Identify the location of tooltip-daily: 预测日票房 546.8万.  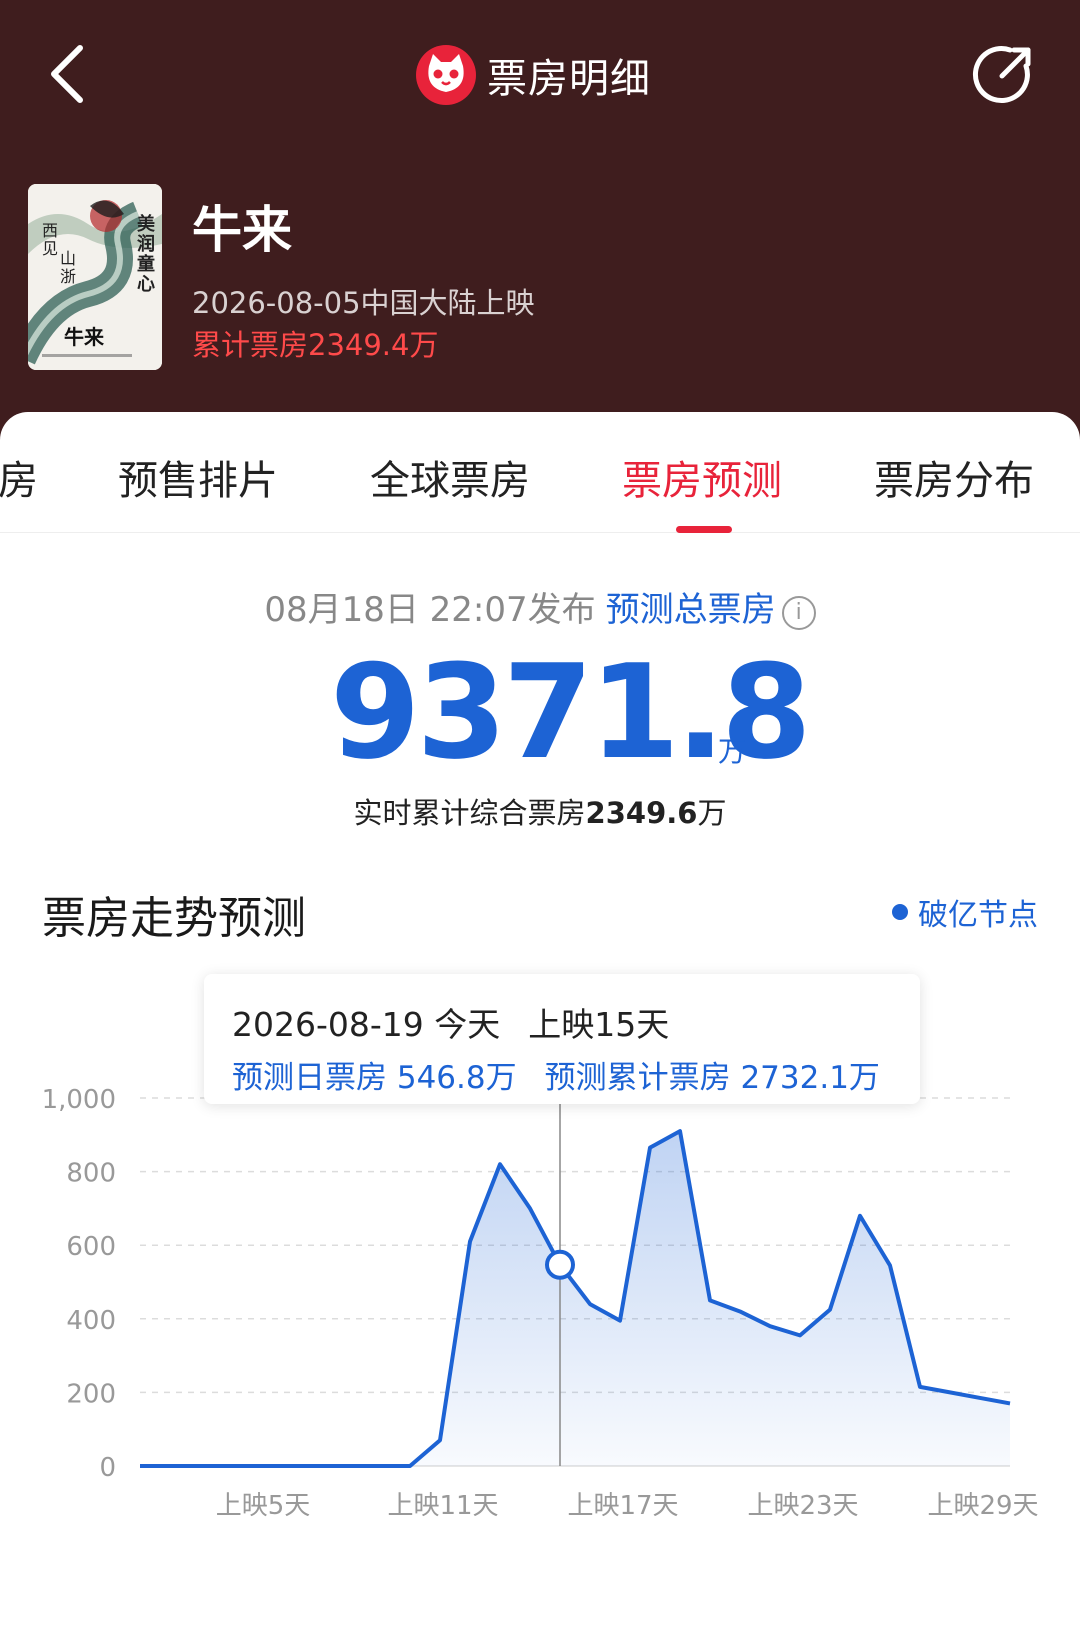
(374, 1078).